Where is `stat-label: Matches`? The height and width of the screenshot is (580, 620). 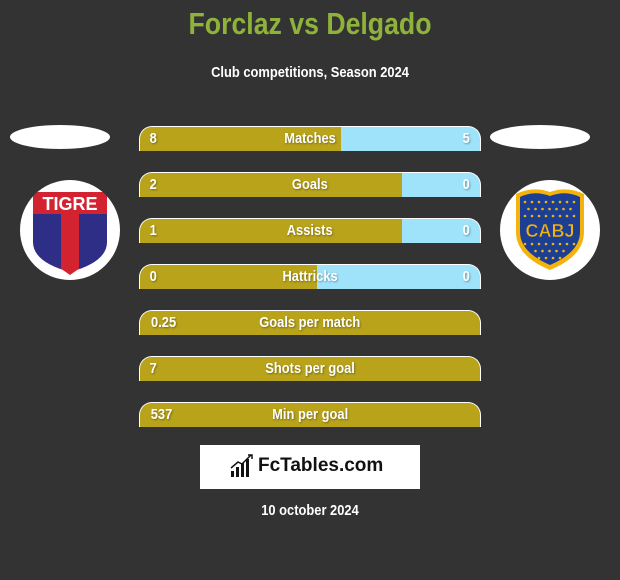 stat-label: Matches is located at coordinates (310, 138).